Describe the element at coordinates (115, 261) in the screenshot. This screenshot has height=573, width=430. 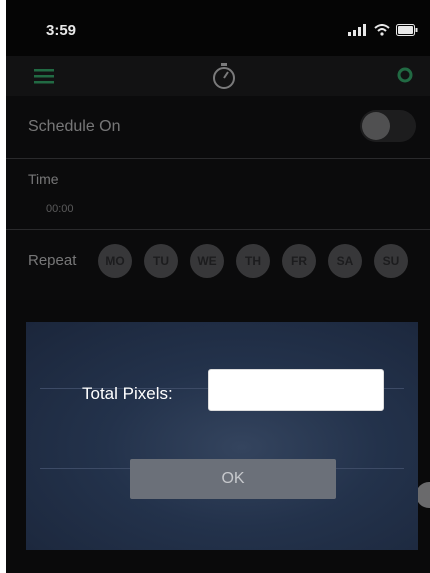
I see `day-mo: MO` at that location.